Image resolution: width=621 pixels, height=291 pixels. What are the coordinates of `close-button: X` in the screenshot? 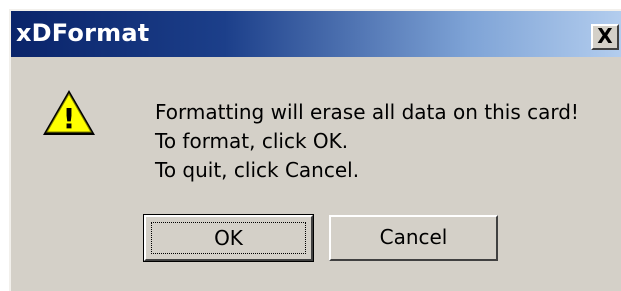 It's located at (605, 37).